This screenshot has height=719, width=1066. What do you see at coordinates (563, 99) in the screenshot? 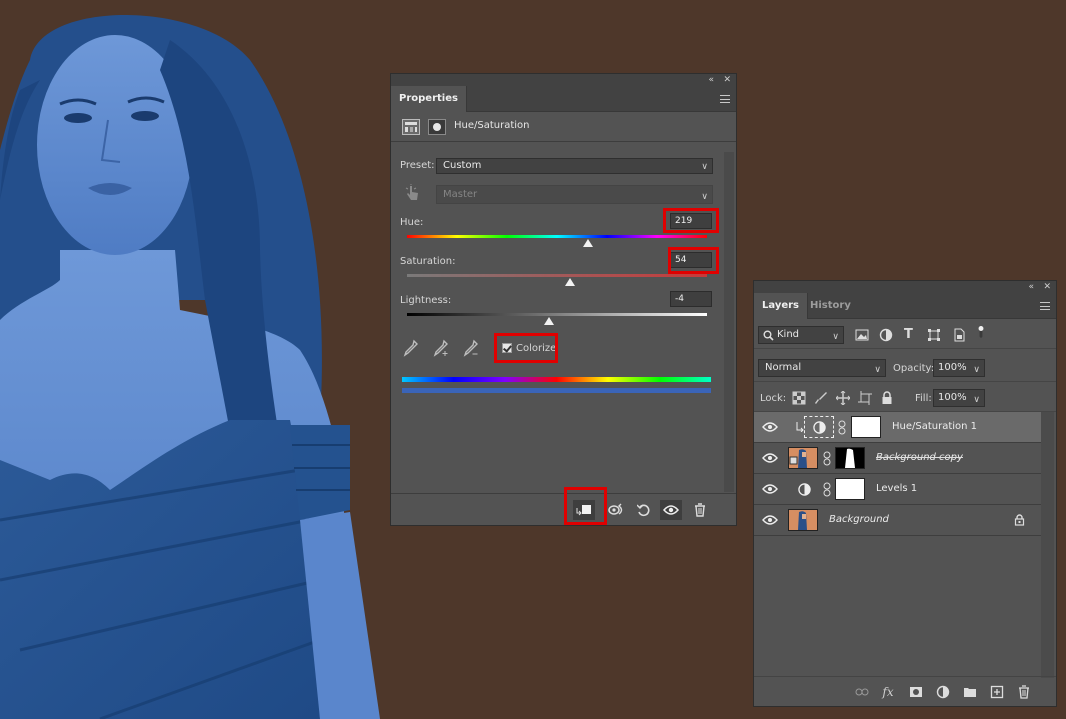
I see `properties-tabstrip: Properties` at bounding box center [563, 99].